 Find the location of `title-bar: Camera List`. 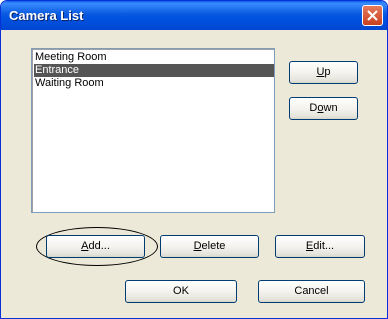

title-bar: Camera List is located at coordinates (194, 15).